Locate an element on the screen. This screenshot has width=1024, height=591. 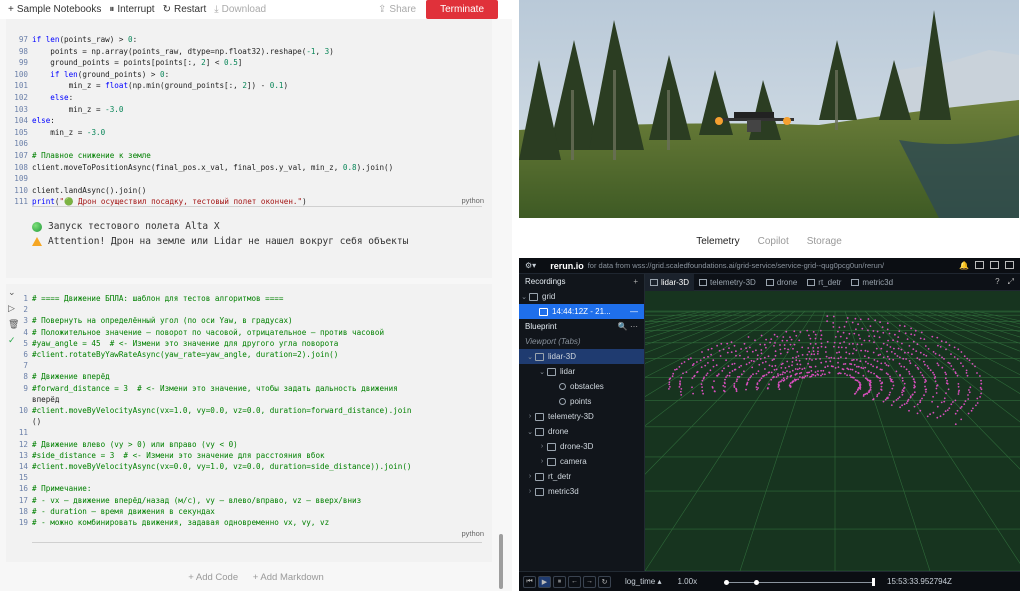
time-slider is located at coordinates (799, 582).